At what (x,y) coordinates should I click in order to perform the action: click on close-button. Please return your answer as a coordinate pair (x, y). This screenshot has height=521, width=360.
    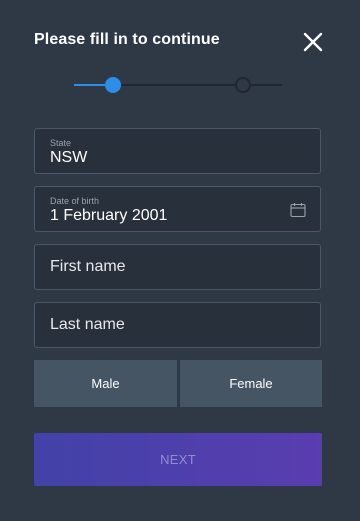
    Looking at the image, I should click on (313, 42).